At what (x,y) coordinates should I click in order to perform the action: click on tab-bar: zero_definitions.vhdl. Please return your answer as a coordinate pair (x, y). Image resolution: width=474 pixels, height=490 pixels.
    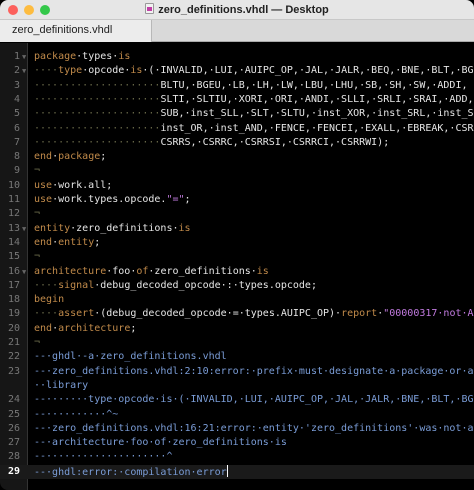
    Looking at the image, I should click on (237, 31).